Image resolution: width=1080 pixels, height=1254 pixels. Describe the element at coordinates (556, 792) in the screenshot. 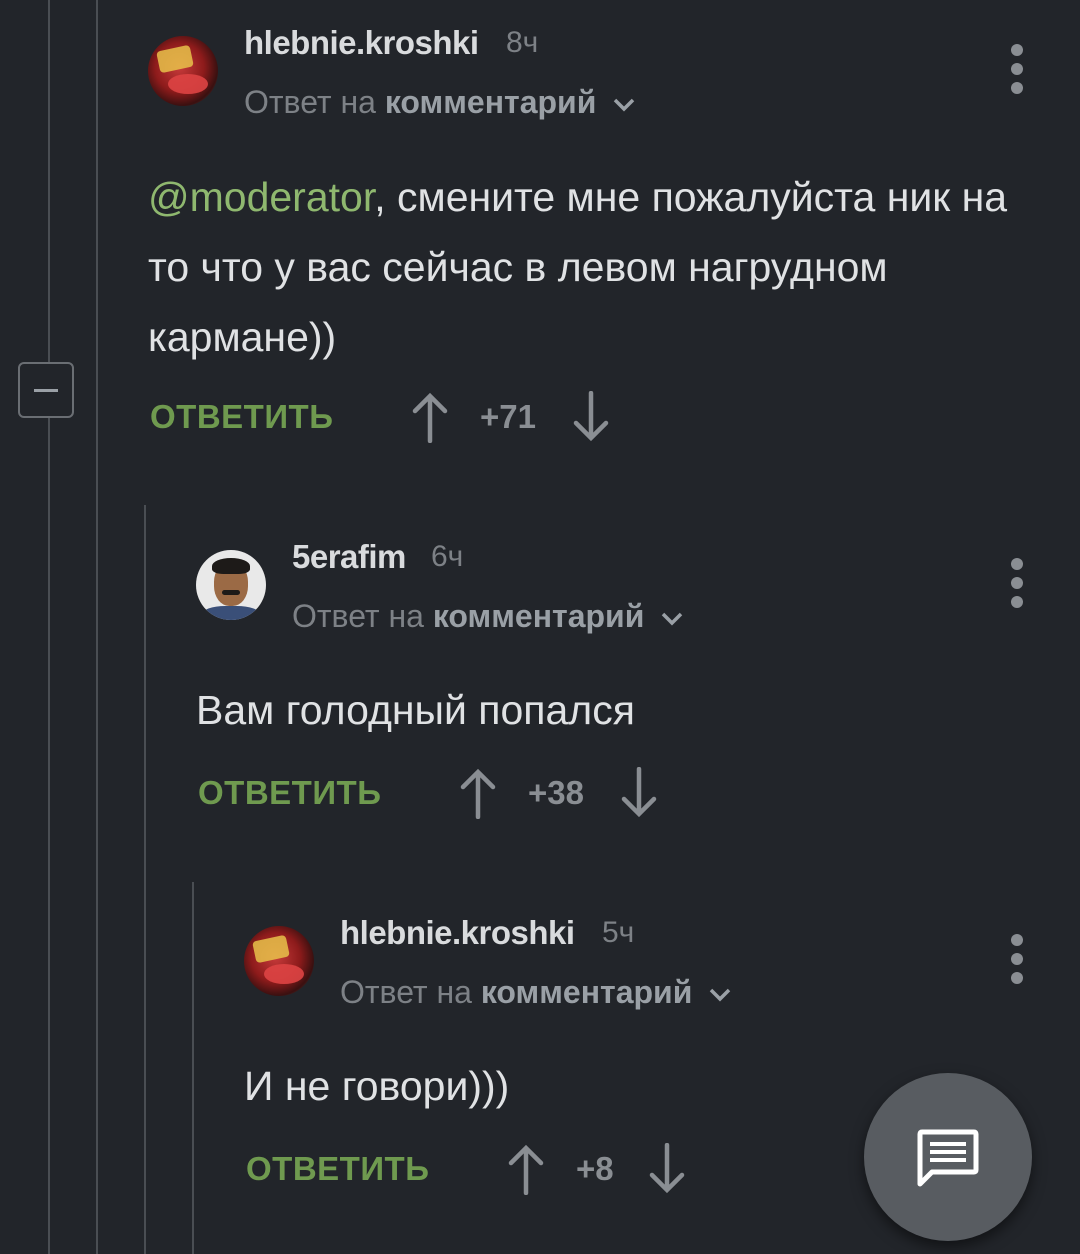

I see `score: +38` at that location.